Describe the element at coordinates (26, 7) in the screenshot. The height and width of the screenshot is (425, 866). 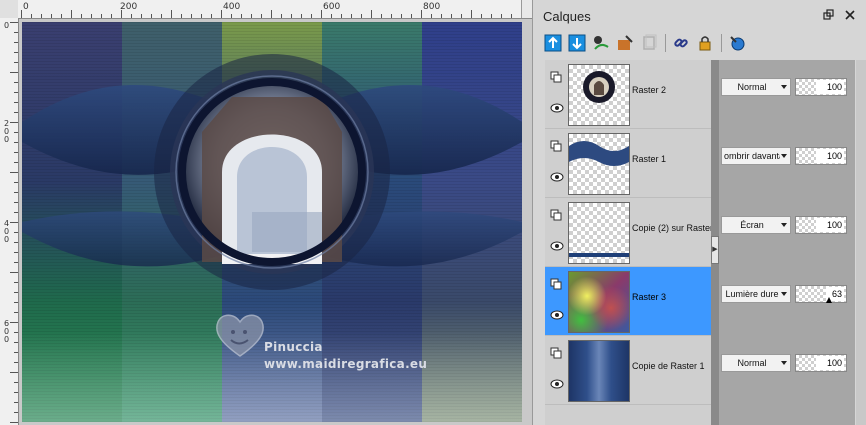
I see `ruler-top-label: 0` at that location.